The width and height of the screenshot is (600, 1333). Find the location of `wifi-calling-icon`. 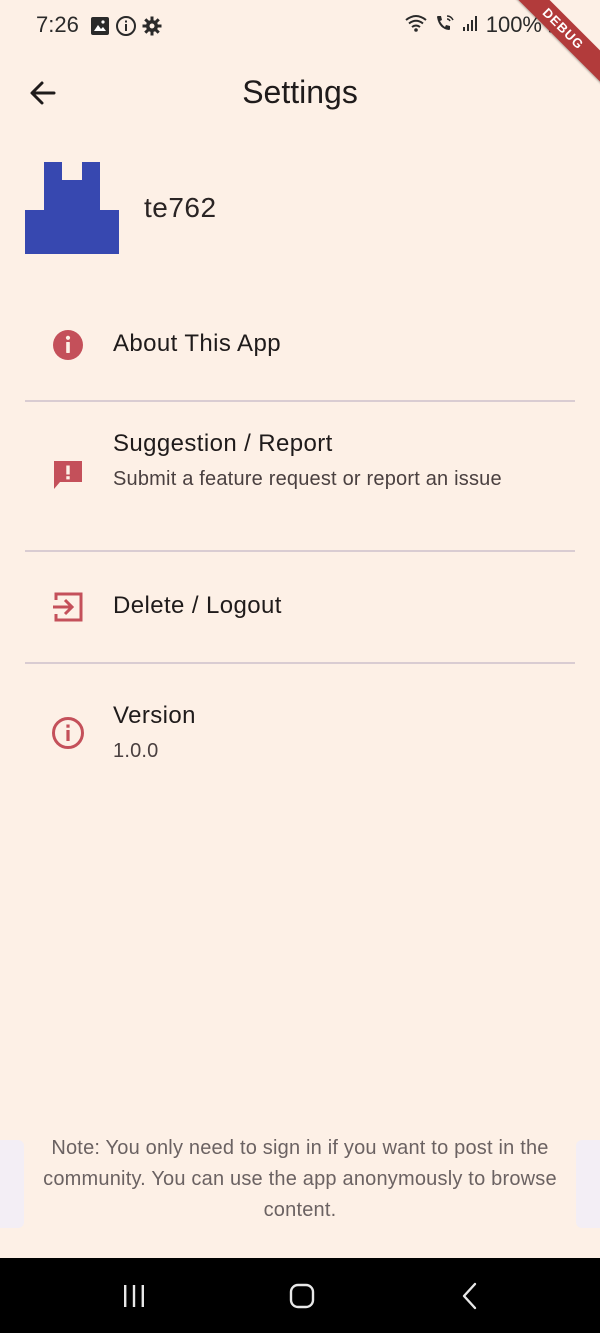

wifi-calling-icon is located at coordinates (445, 25).